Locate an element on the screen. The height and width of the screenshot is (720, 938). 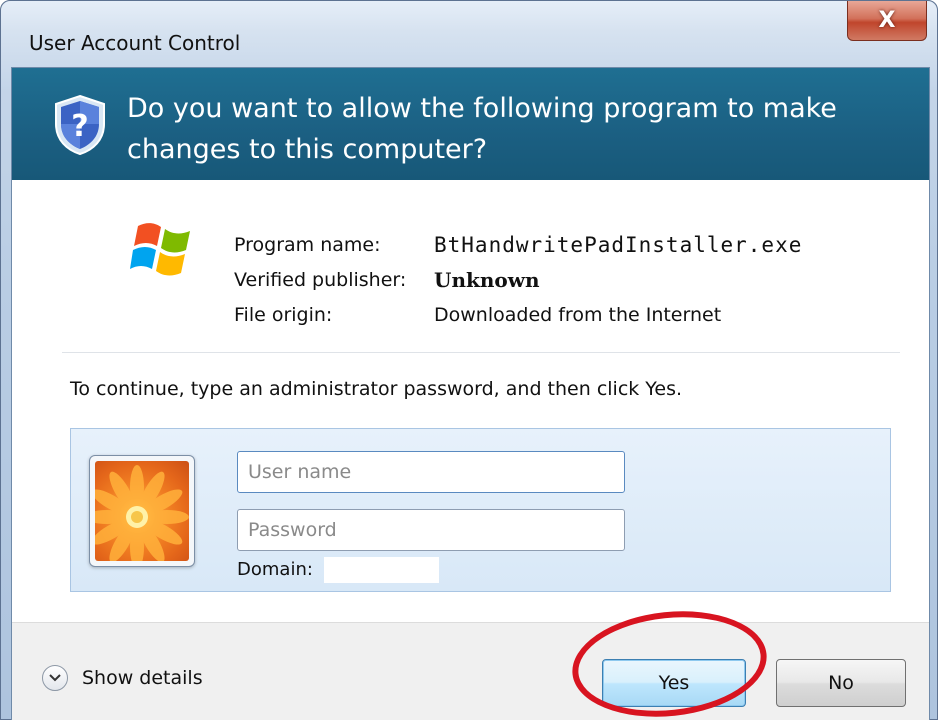
publisher-value: Unknown is located at coordinates (487, 280).